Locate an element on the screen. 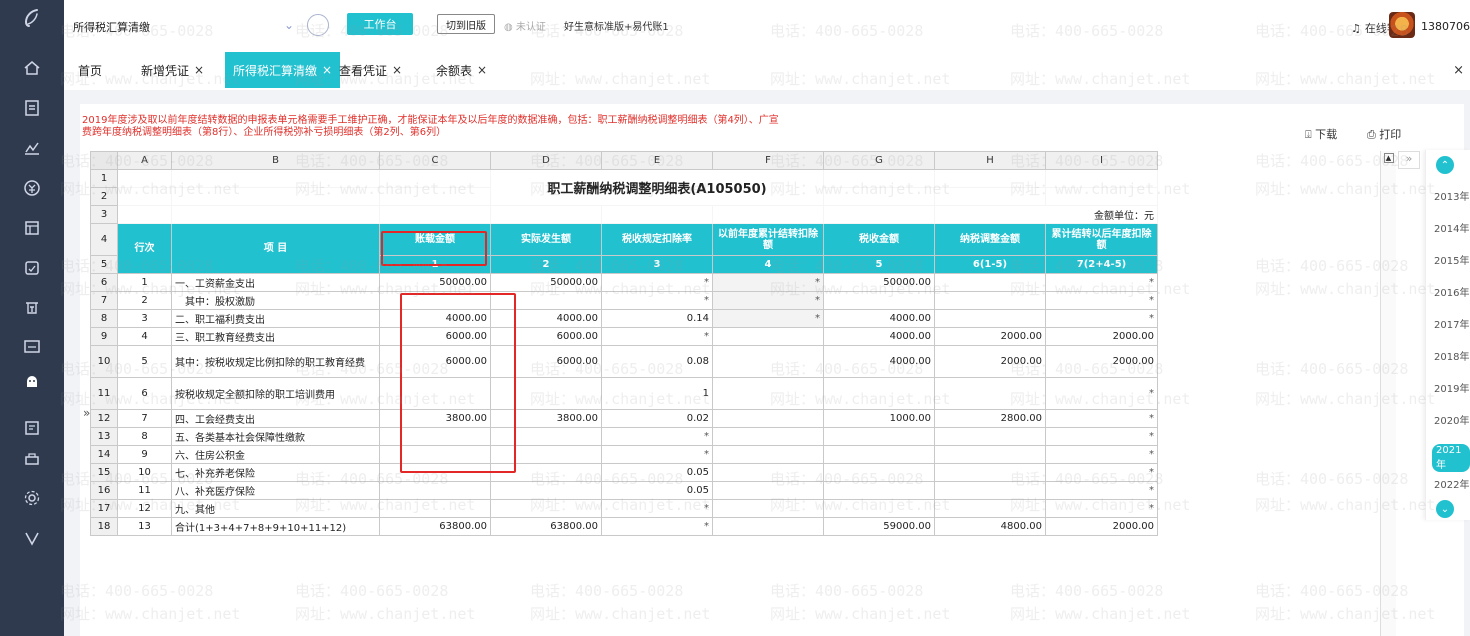 The image size is (1470, 636). seq-cell: 1 is located at coordinates (144, 282).